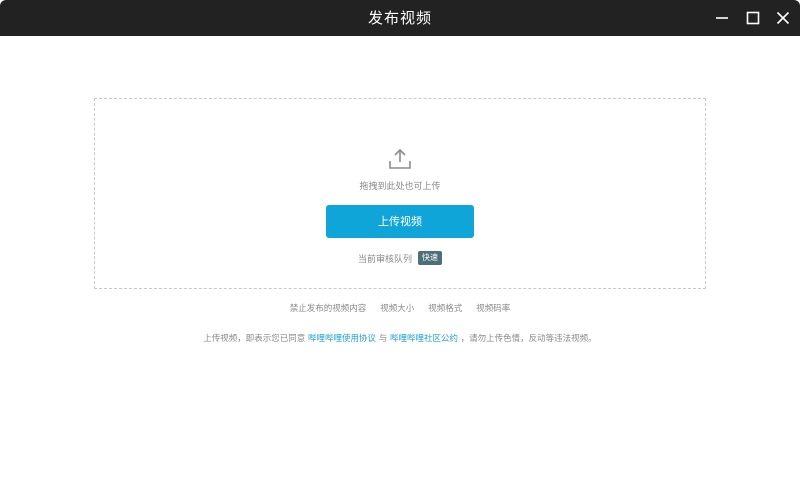 This screenshot has width=800, height=490. Describe the element at coordinates (430, 258) in the screenshot. I see `queue-status-badge: 快速` at that location.